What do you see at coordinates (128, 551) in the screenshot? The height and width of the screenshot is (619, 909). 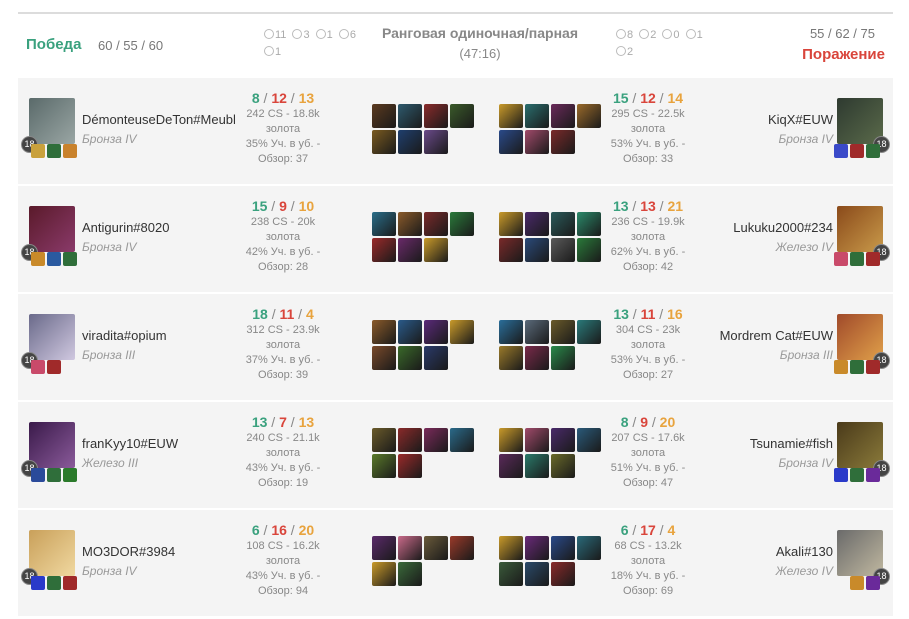 I see `player-name: MO3DOR#3984` at bounding box center [128, 551].